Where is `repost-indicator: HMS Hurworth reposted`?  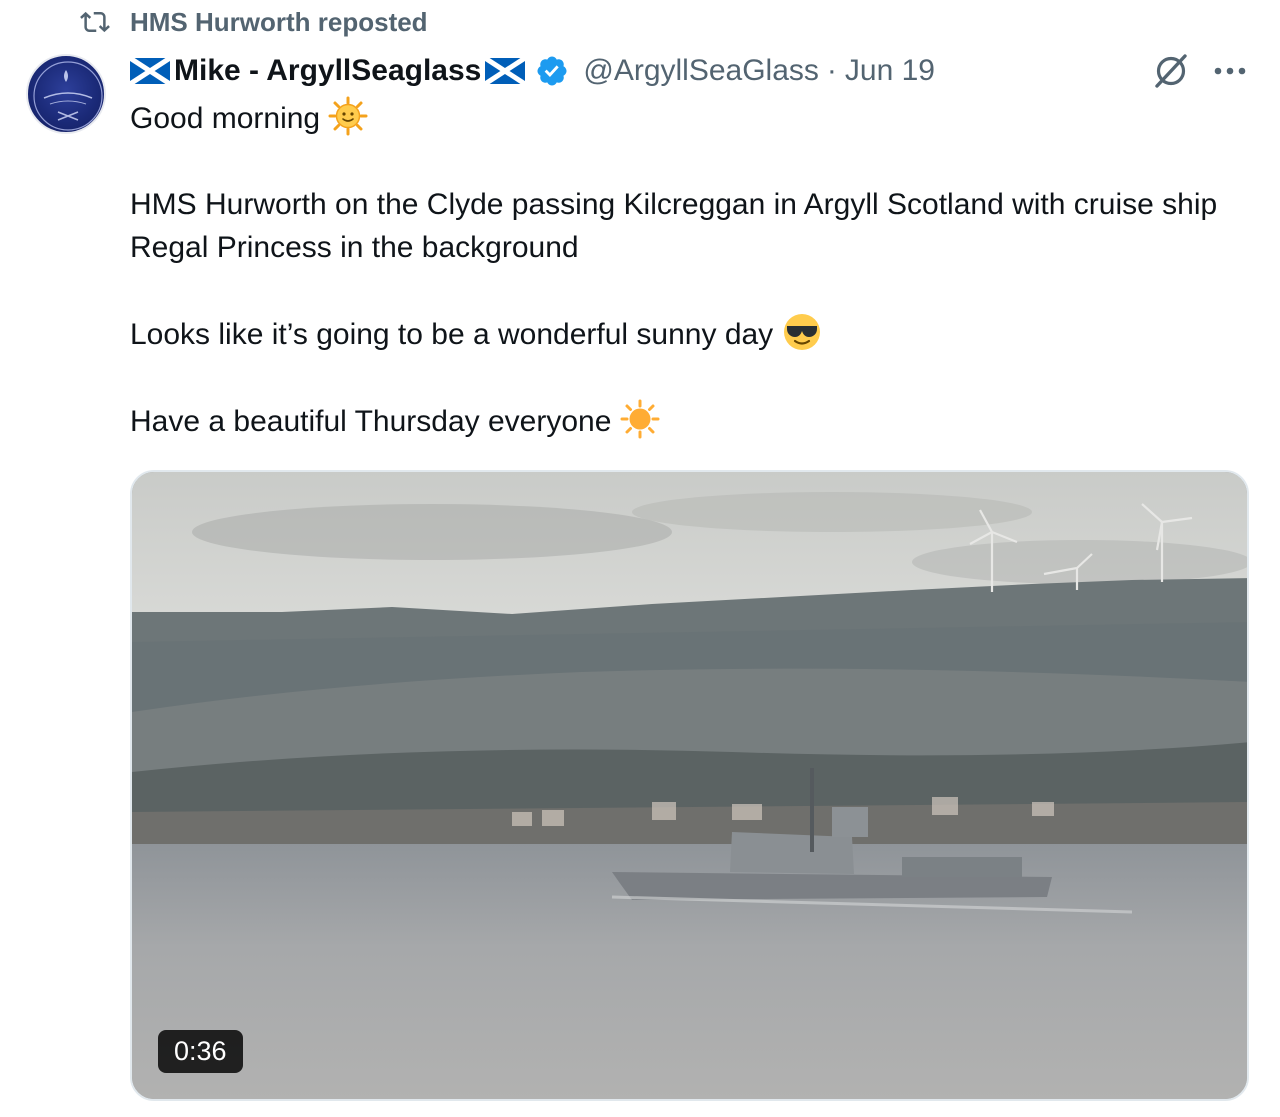 repost-indicator: HMS Hurworth reposted is located at coordinates (253, 22).